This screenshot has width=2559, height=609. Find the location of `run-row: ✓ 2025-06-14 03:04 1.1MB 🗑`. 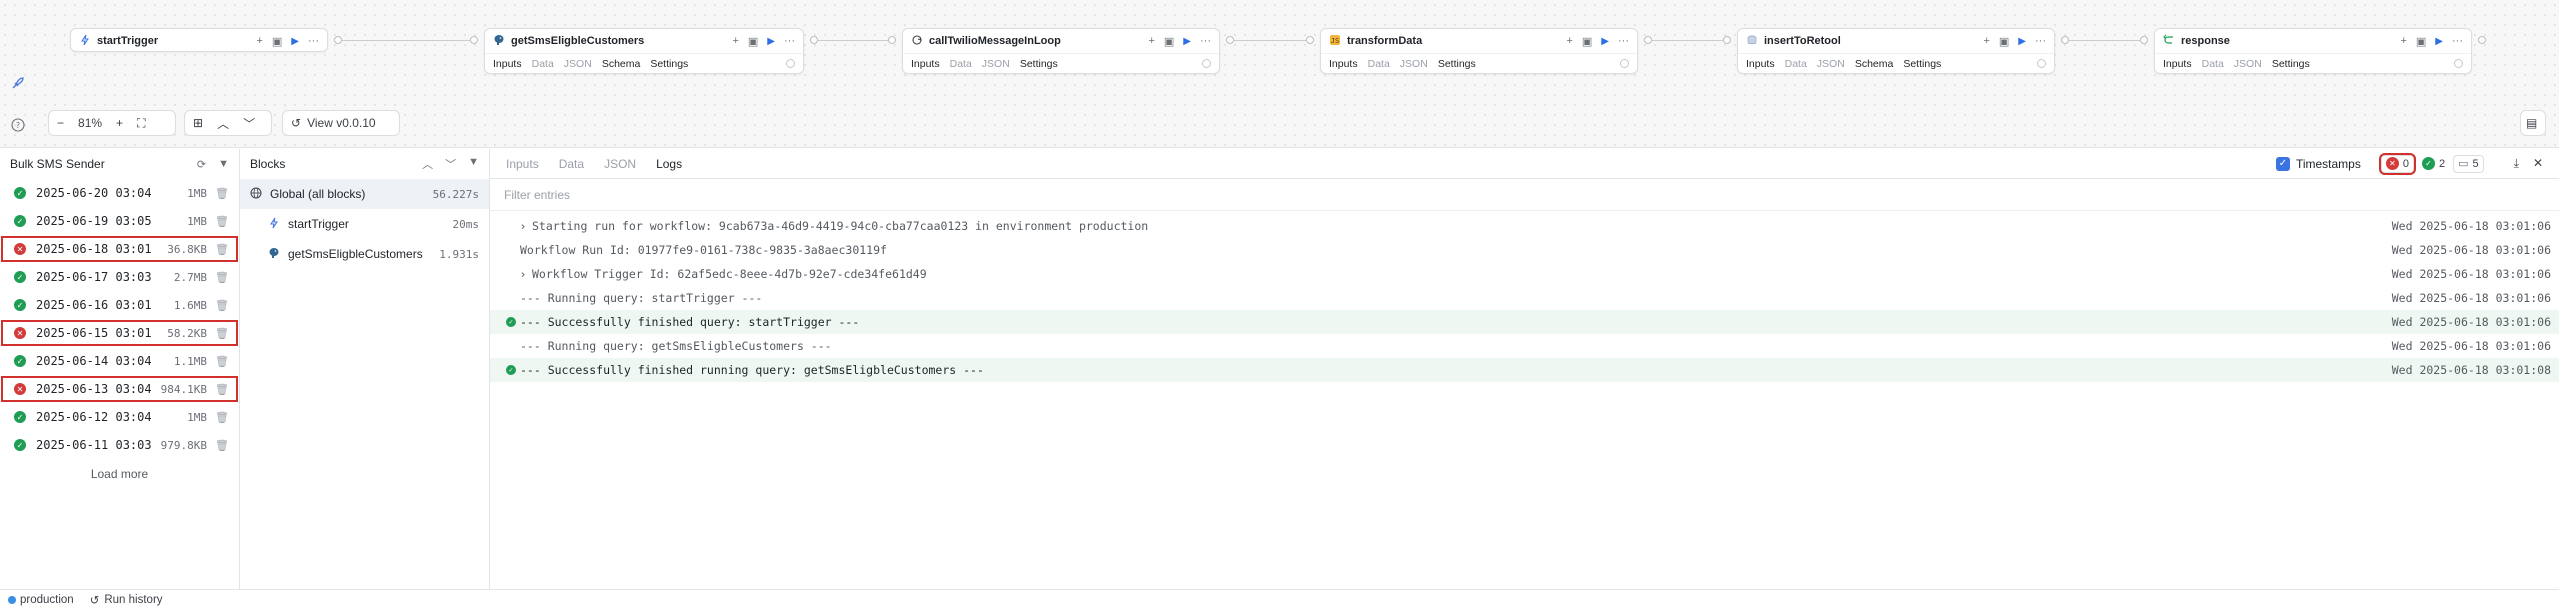

run-row: ✓ 2025-06-14 03:04 1.1MB 🗑 is located at coordinates (119, 361).